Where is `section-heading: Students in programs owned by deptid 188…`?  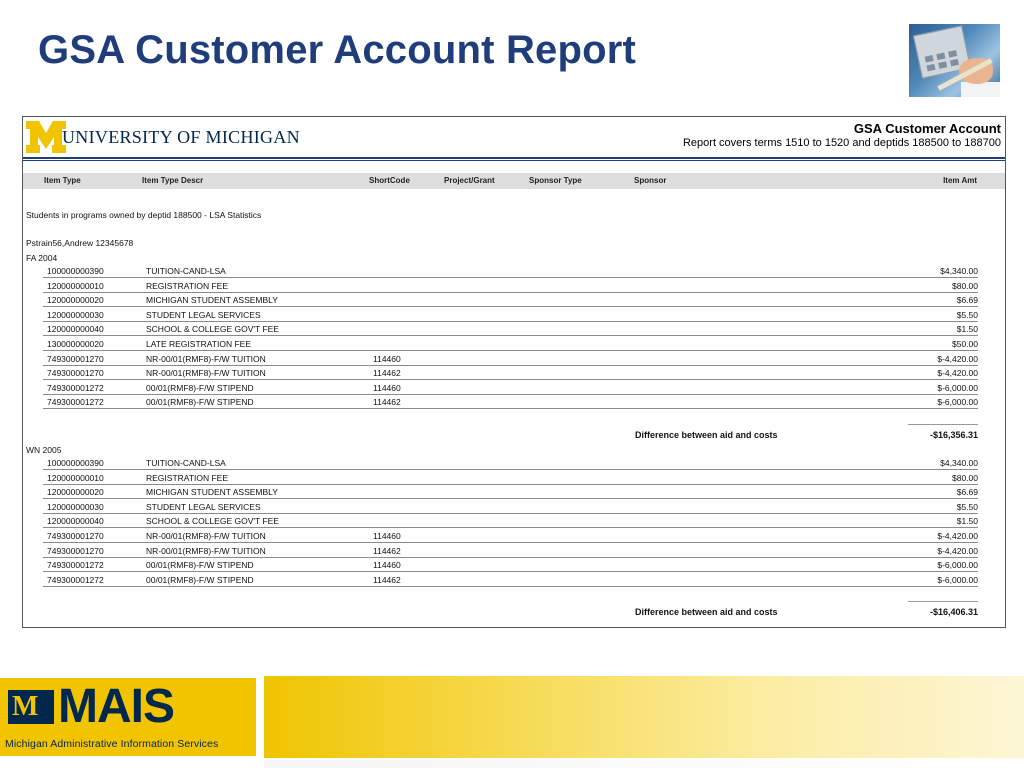
section-heading: Students in programs owned by deptid 188… is located at coordinates (144, 215).